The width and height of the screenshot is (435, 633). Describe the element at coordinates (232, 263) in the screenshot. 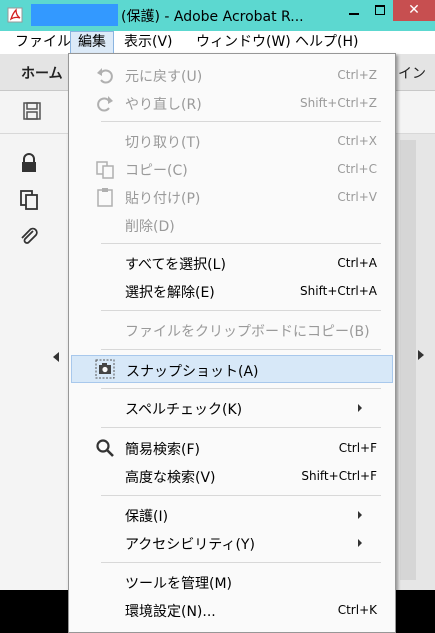

I see `menu-item-select-all: すべてを選択(L) Ctrl+A` at that location.